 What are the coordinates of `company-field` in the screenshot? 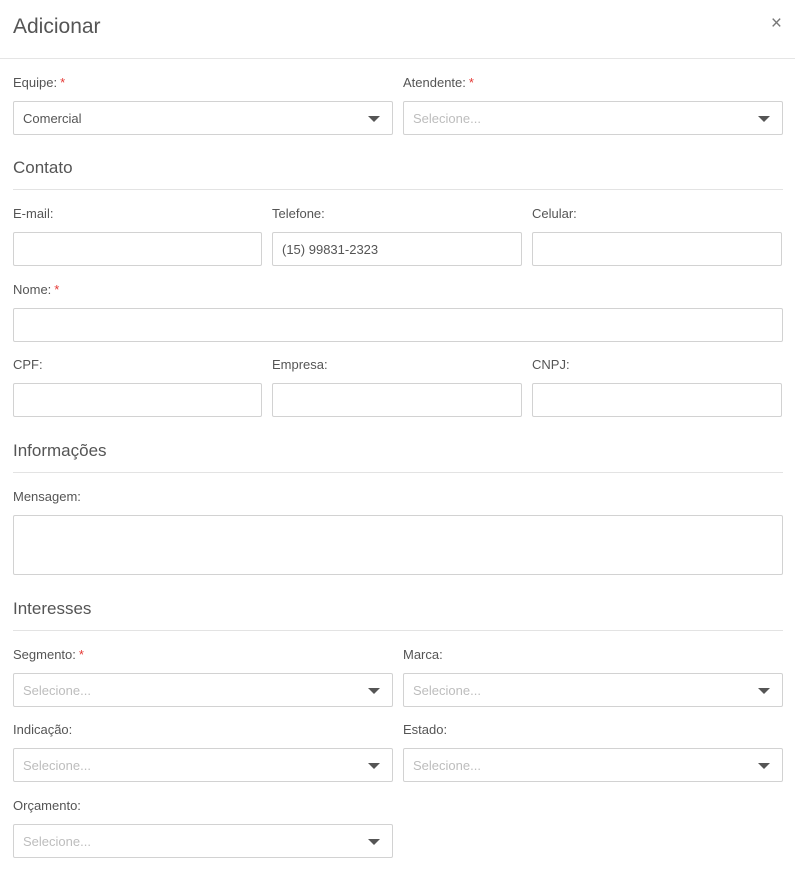 It's located at (397, 400).